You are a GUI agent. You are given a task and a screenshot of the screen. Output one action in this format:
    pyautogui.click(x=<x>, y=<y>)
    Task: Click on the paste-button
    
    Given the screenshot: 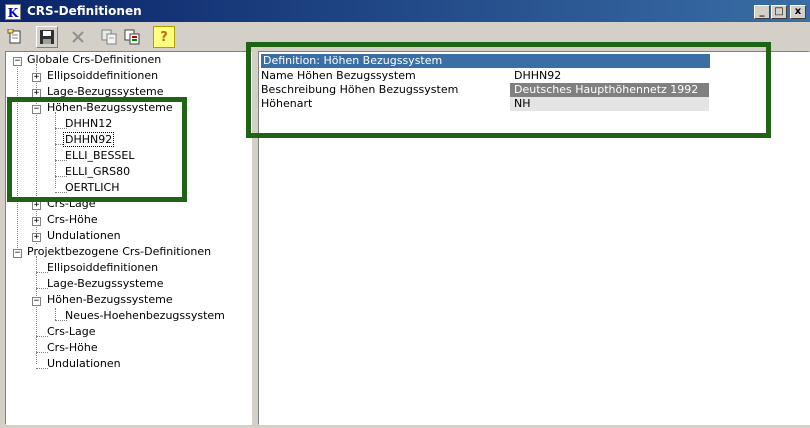 What is the action you would take?
    pyautogui.click(x=132, y=37)
    